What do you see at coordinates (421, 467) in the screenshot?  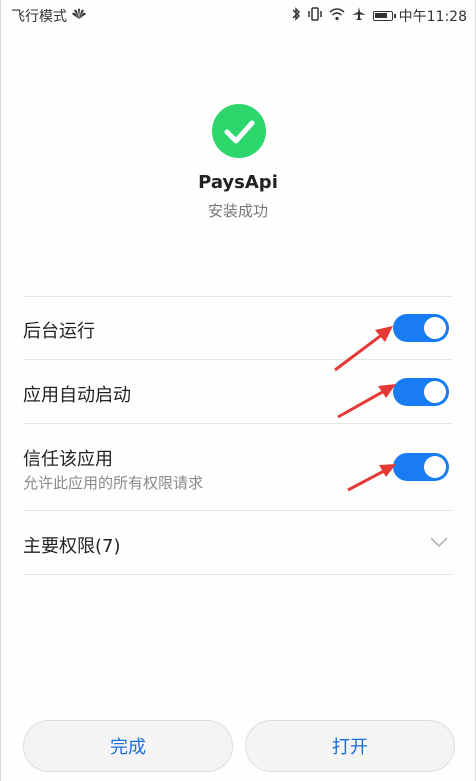 I see `trust-app-toggle` at bounding box center [421, 467].